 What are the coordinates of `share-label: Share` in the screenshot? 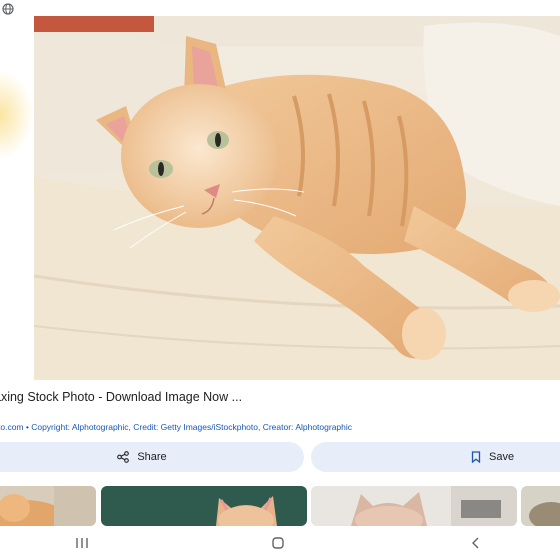 It's located at (152, 457).